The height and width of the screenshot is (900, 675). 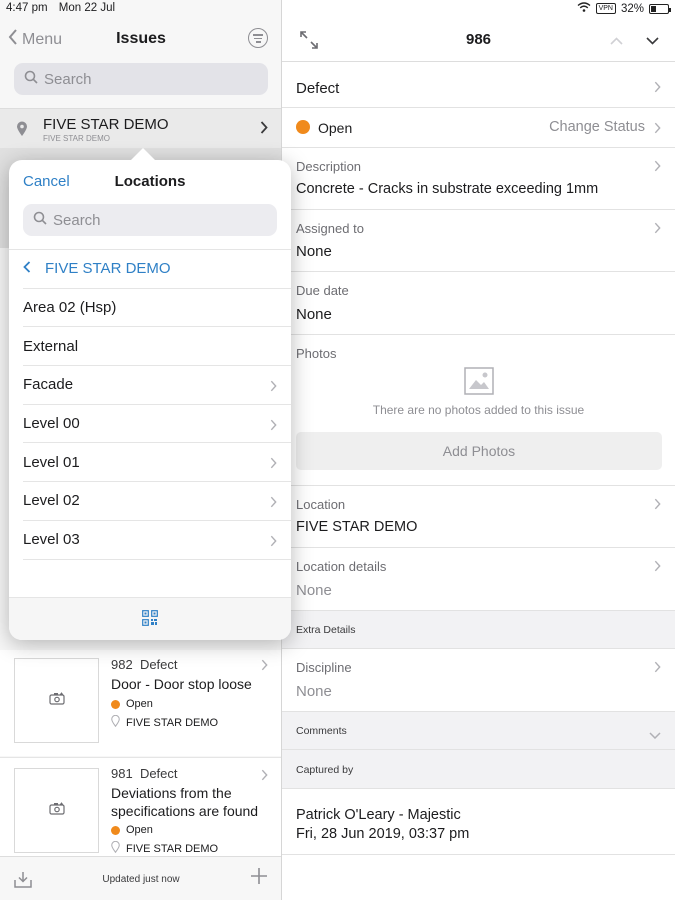 I want to click on location-item-label: External, so click(x=51, y=346).